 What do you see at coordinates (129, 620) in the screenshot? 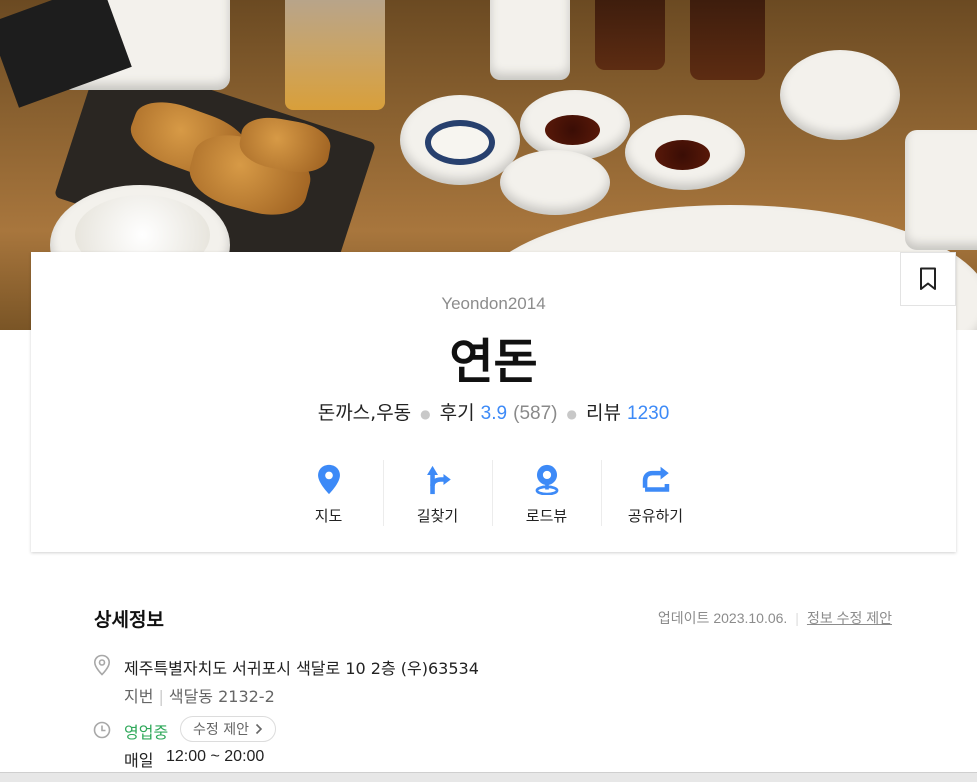
I see `detail-section-title: 상세정보` at bounding box center [129, 620].